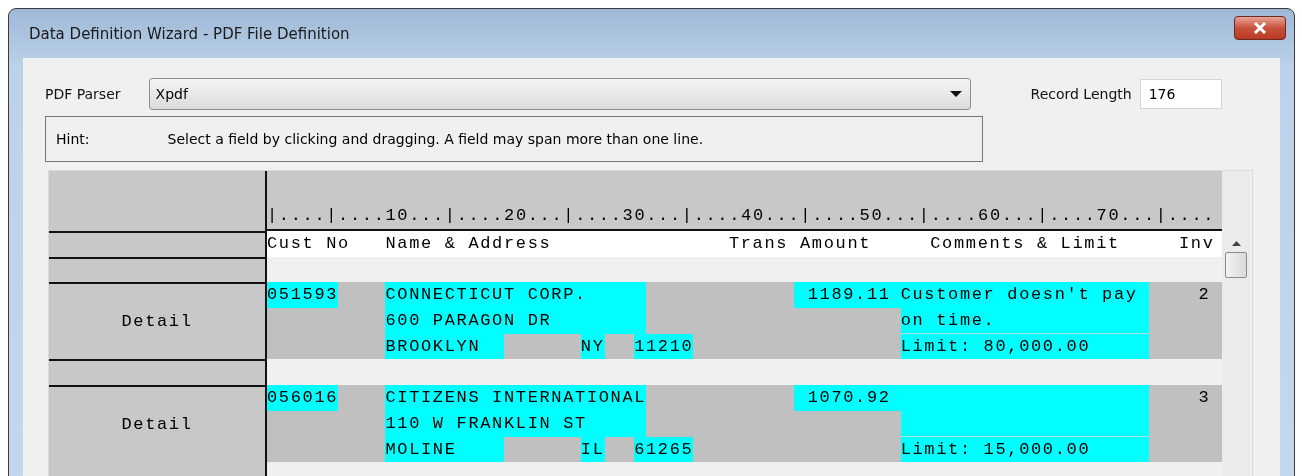 This screenshot has height=476, width=1302. Describe the element at coordinates (592, 449) in the screenshot. I see `state-field: IL` at that location.